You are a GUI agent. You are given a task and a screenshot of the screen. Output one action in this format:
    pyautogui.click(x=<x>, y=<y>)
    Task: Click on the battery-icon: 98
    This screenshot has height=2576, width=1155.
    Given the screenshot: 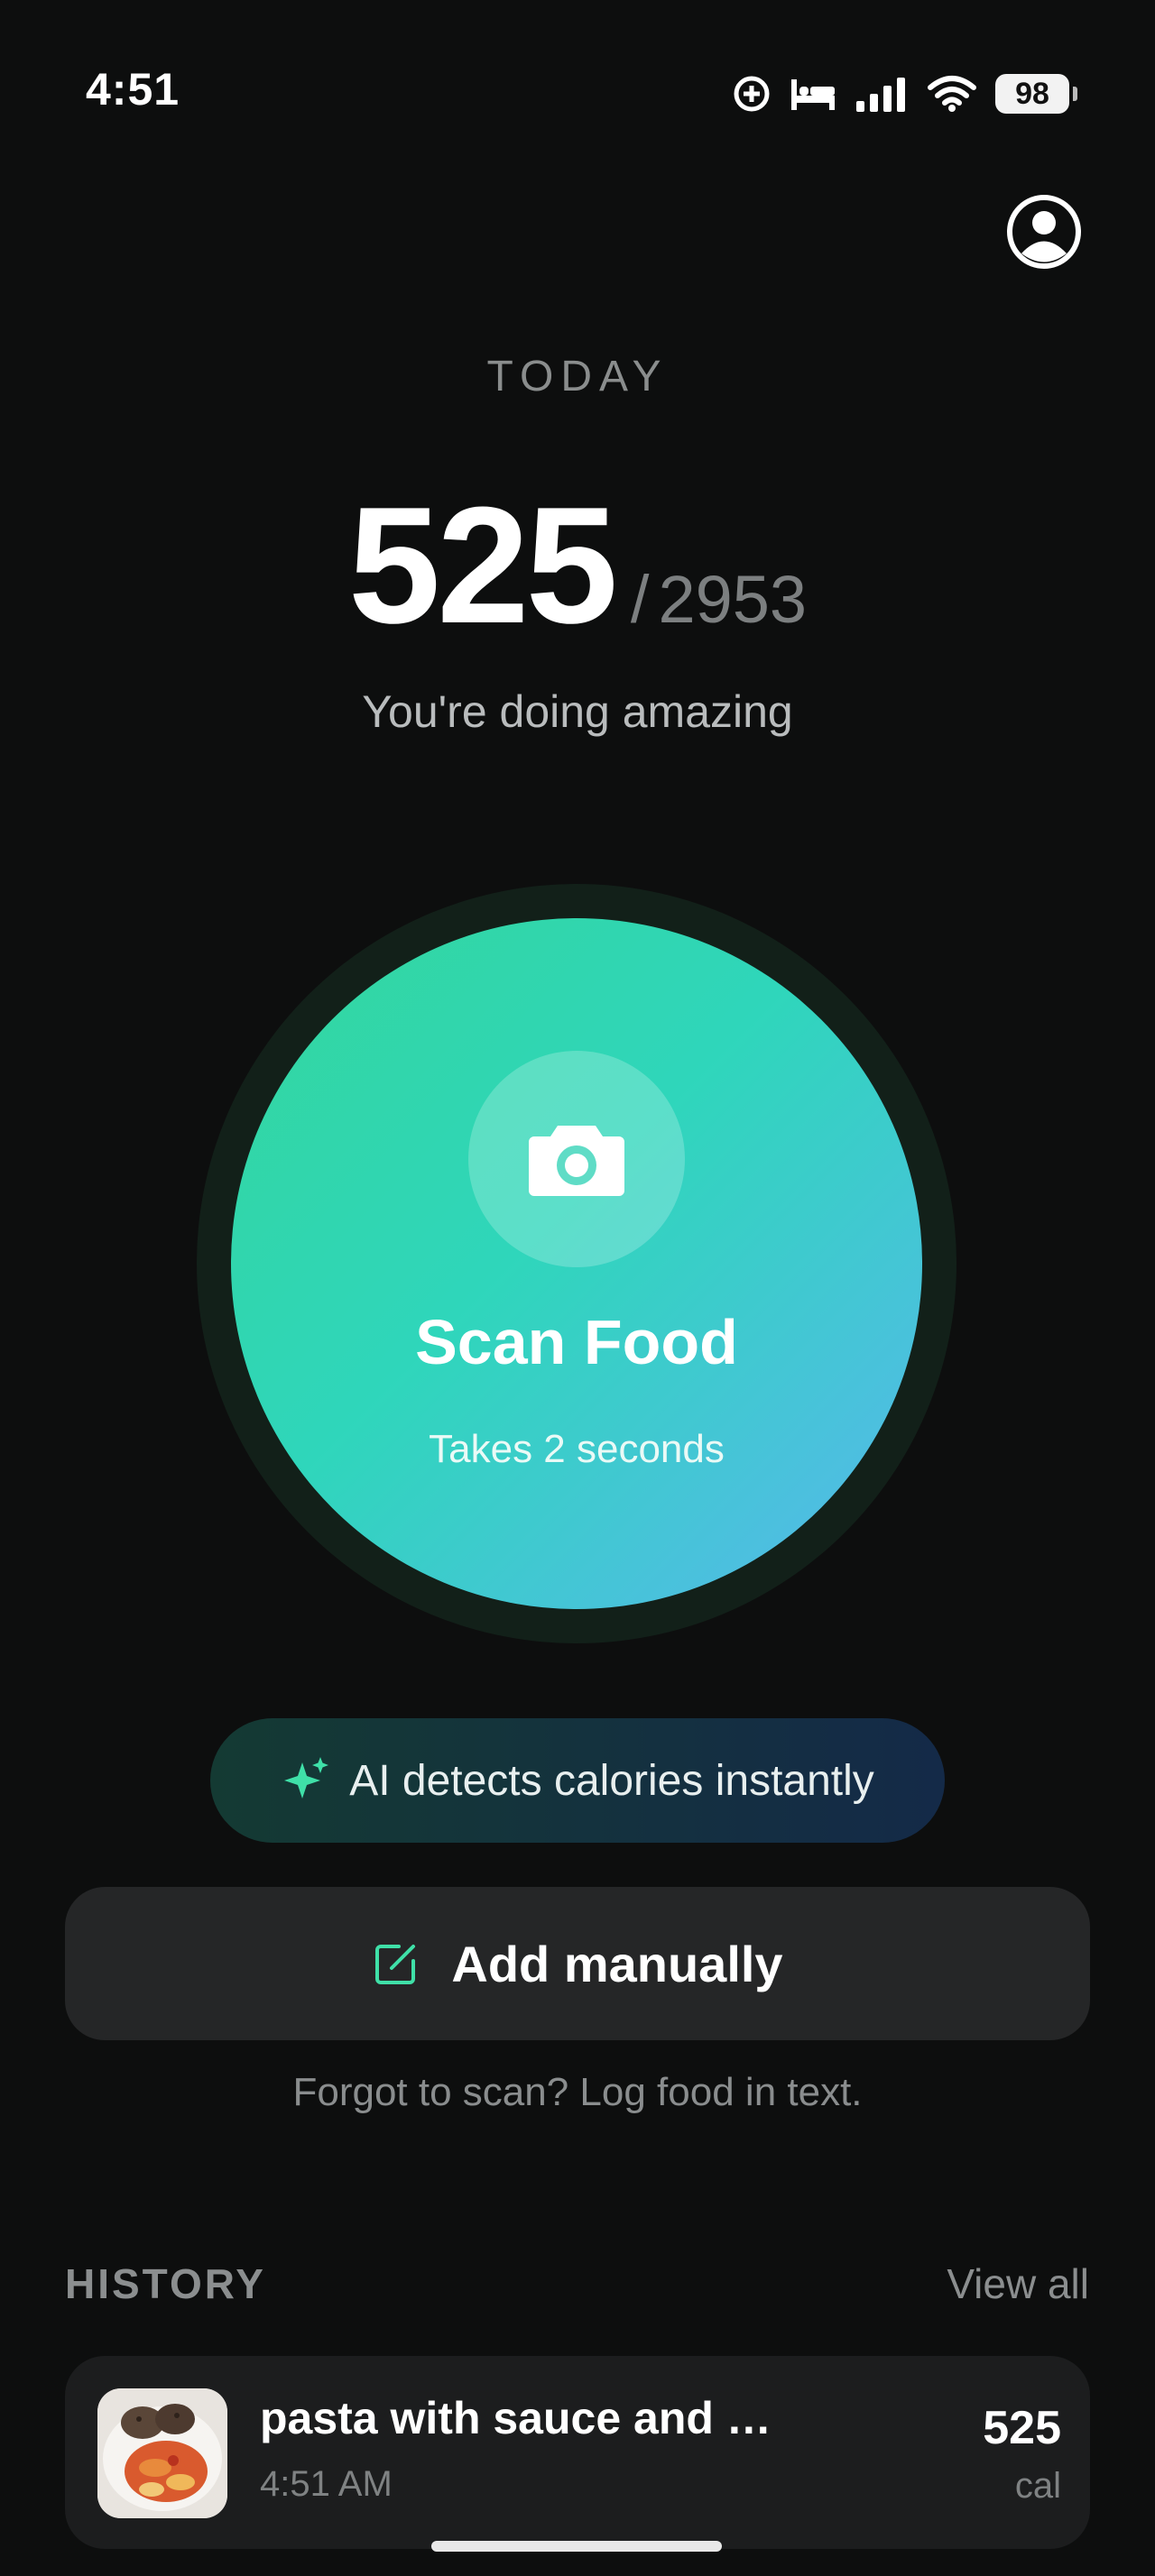 What is the action you would take?
    pyautogui.click(x=1036, y=94)
    